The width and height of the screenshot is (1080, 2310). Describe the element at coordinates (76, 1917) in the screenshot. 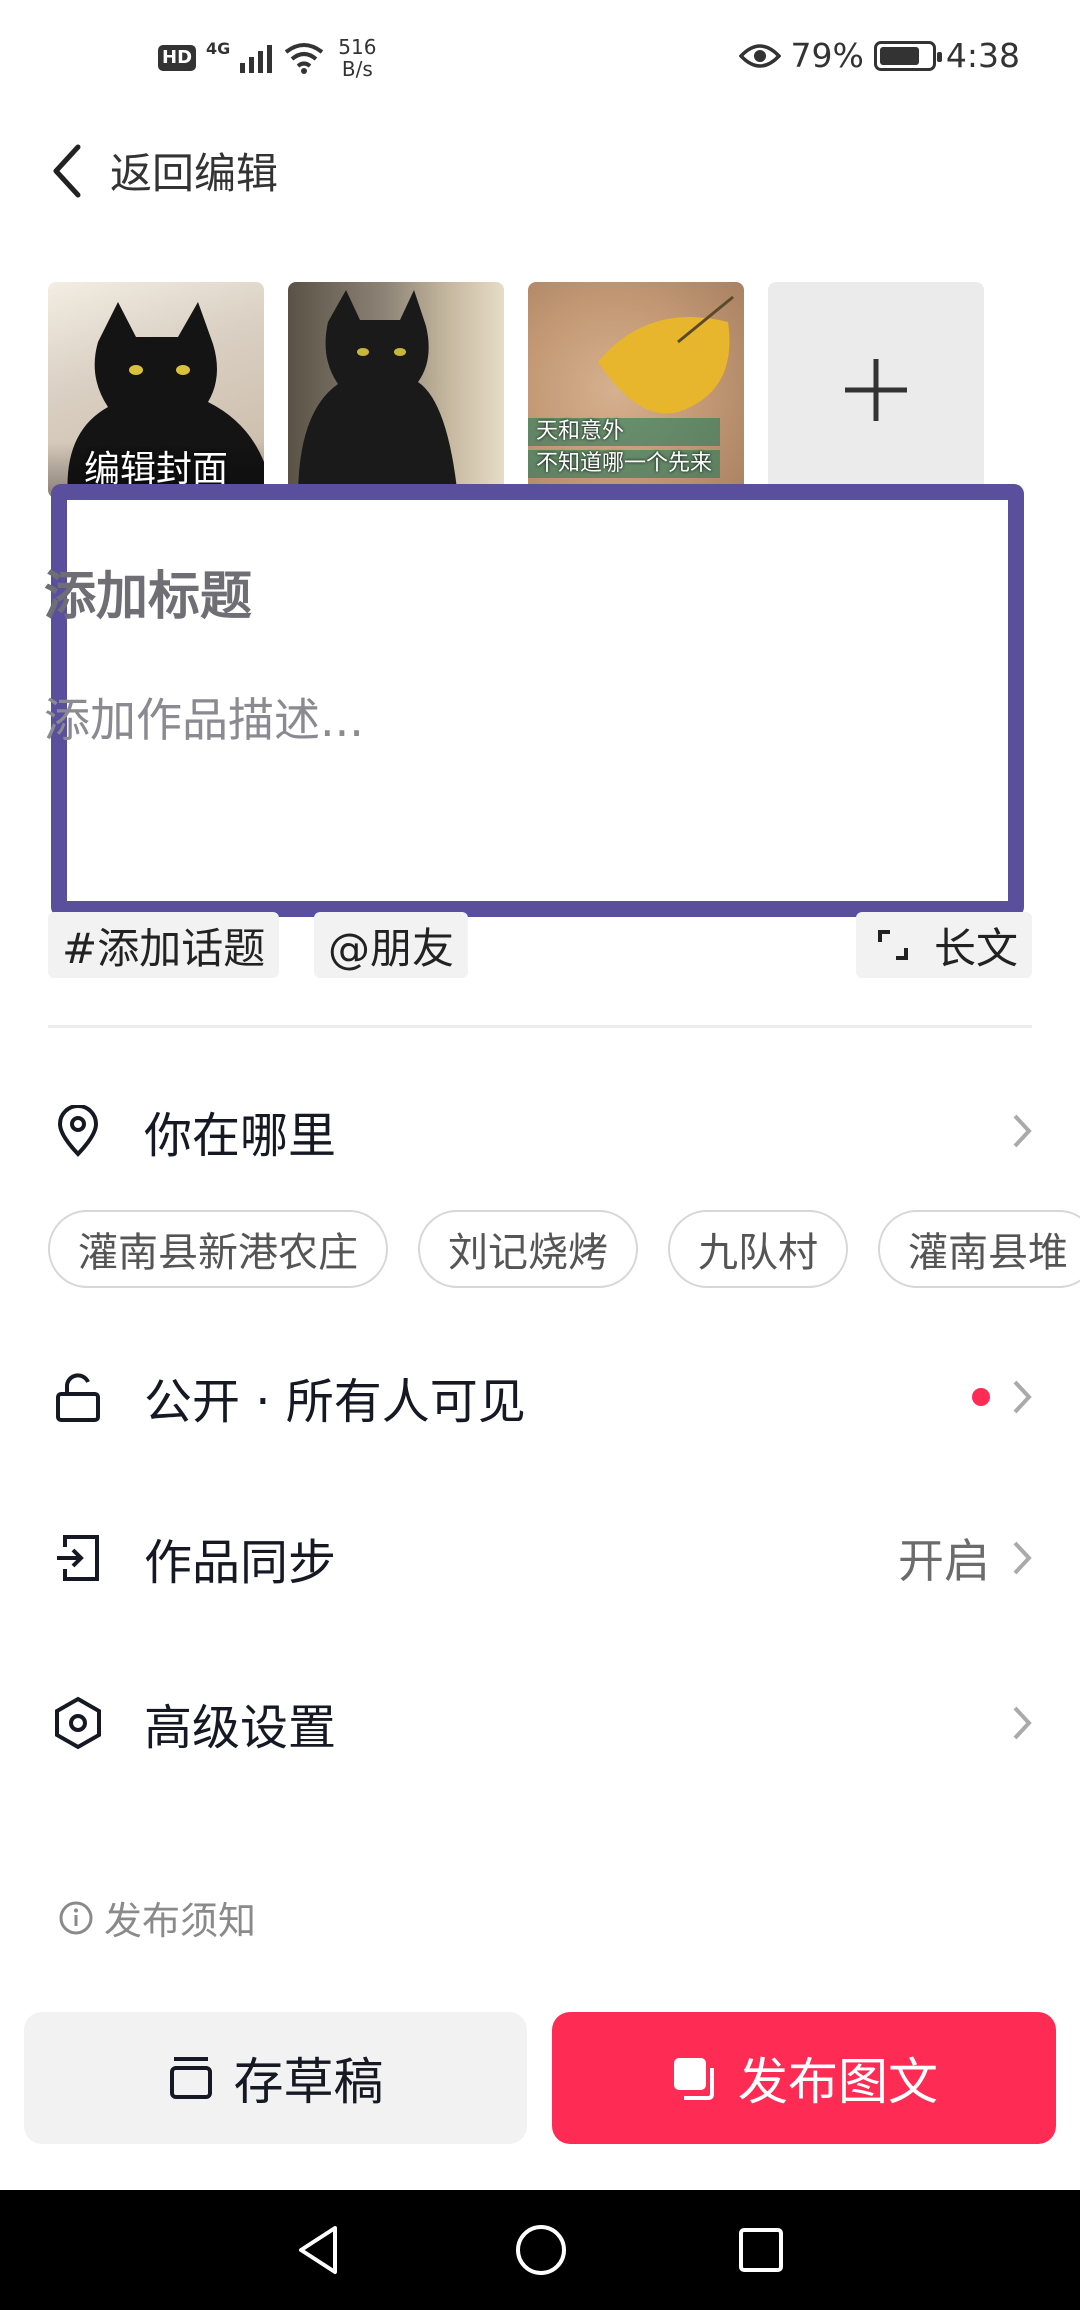

I see `info-icon` at that location.